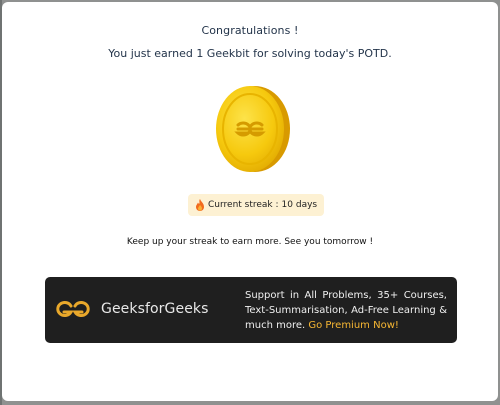 This screenshot has height=405, width=500. I want to click on brand-name: GeeksforGeeks, so click(155, 309).